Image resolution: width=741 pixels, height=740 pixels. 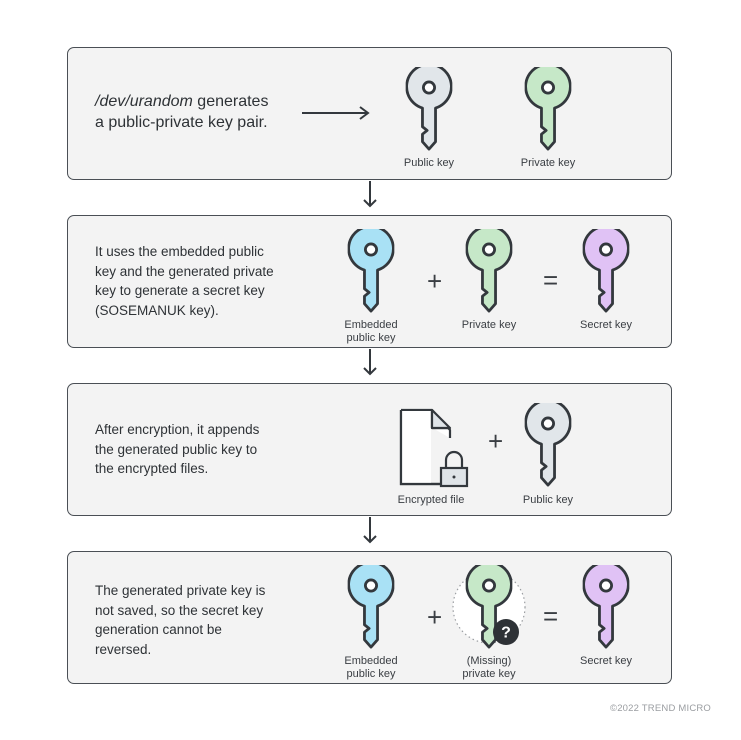 I want to click on question-mark: ?, so click(x=506, y=633).